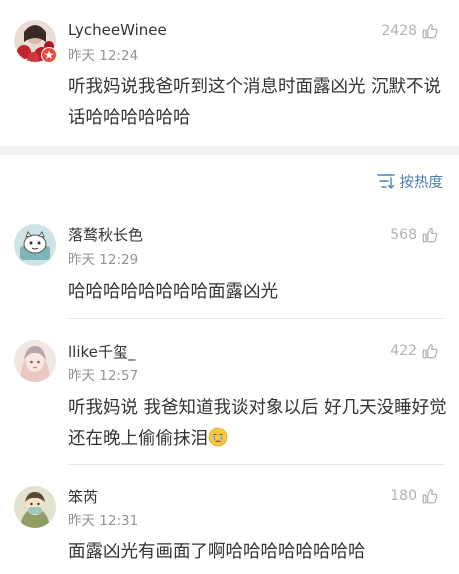  What do you see at coordinates (399, 31) in the screenshot?
I see `like-count: 2428` at bounding box center [399, 31].